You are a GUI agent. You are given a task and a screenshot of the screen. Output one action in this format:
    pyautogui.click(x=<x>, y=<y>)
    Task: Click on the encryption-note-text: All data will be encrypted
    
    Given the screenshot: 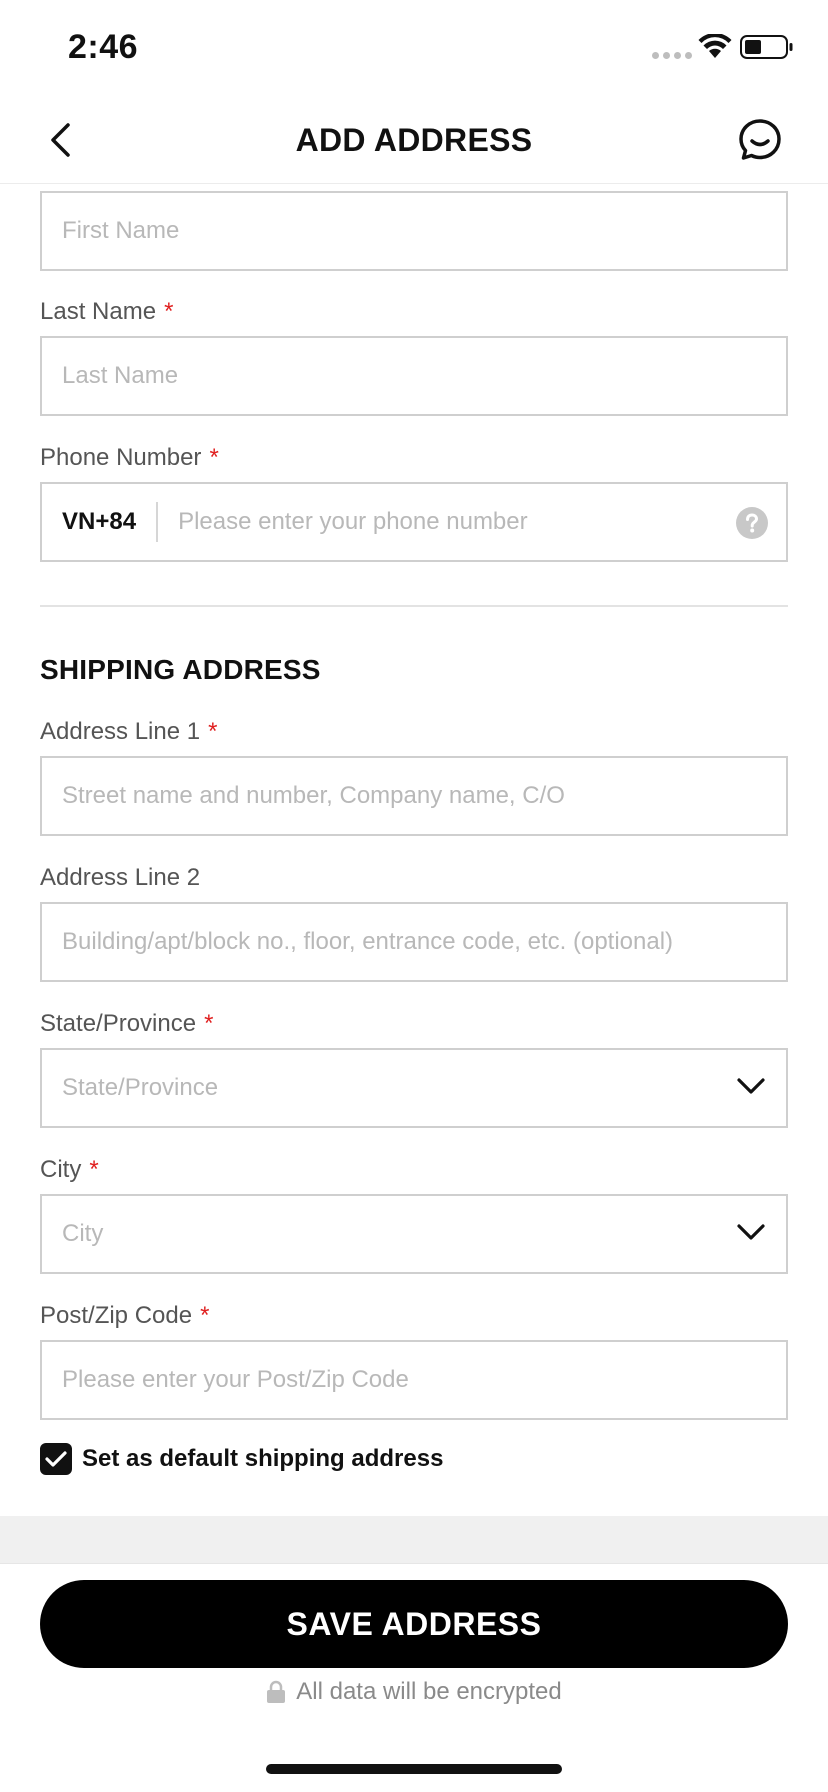 What is the action you would take?
    pyautogui.click(x=429, y=1691)
    